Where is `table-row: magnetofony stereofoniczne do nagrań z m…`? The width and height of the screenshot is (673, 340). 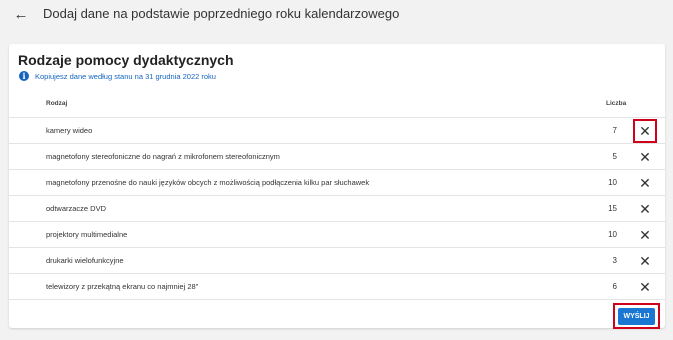 table-row: magnetofony stereofoniczne do nagrań z m… is located at coordinates (337, 156).